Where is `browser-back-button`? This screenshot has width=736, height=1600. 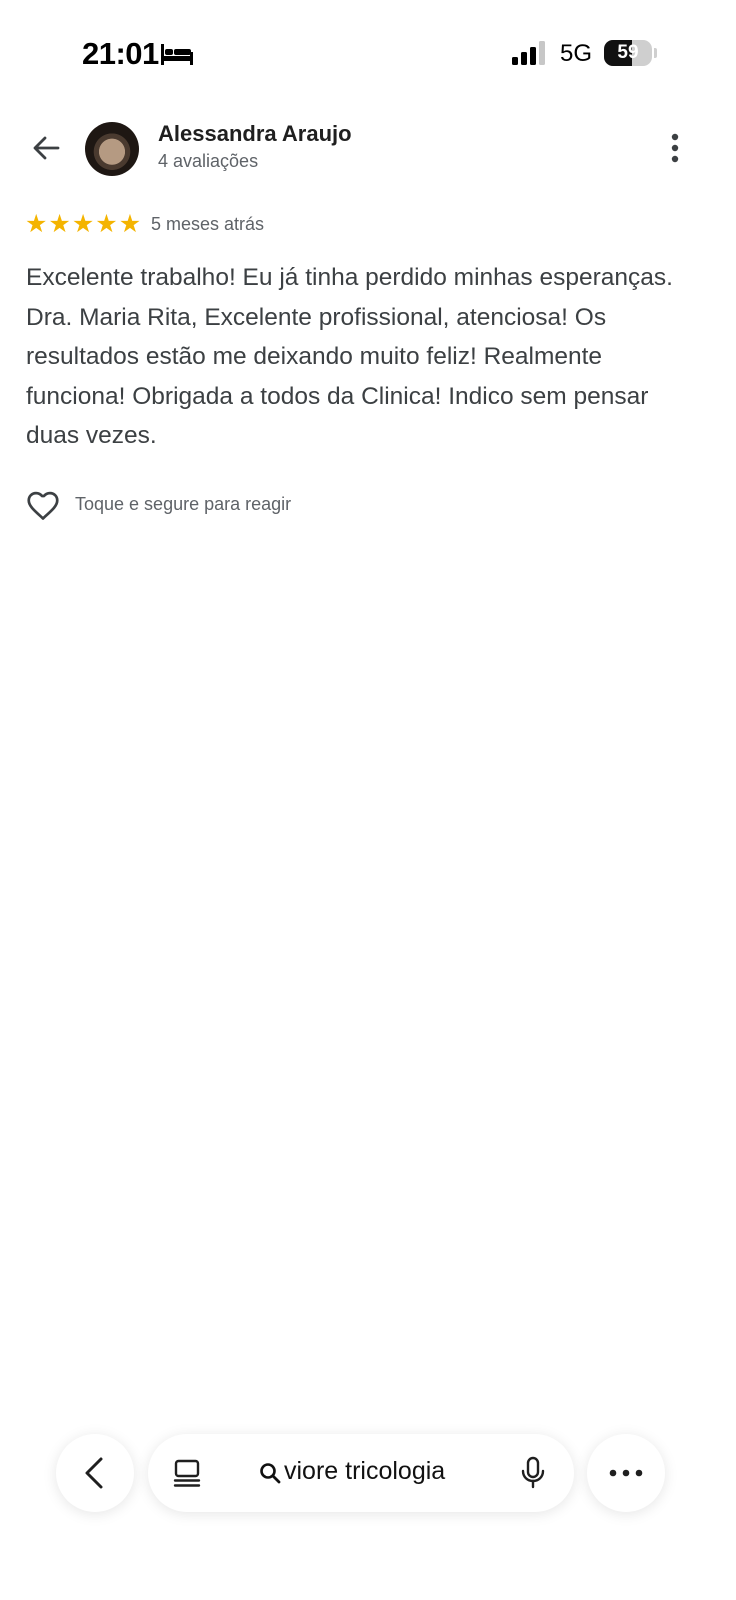
browser-back-button is located at coordinates (95, 1473).